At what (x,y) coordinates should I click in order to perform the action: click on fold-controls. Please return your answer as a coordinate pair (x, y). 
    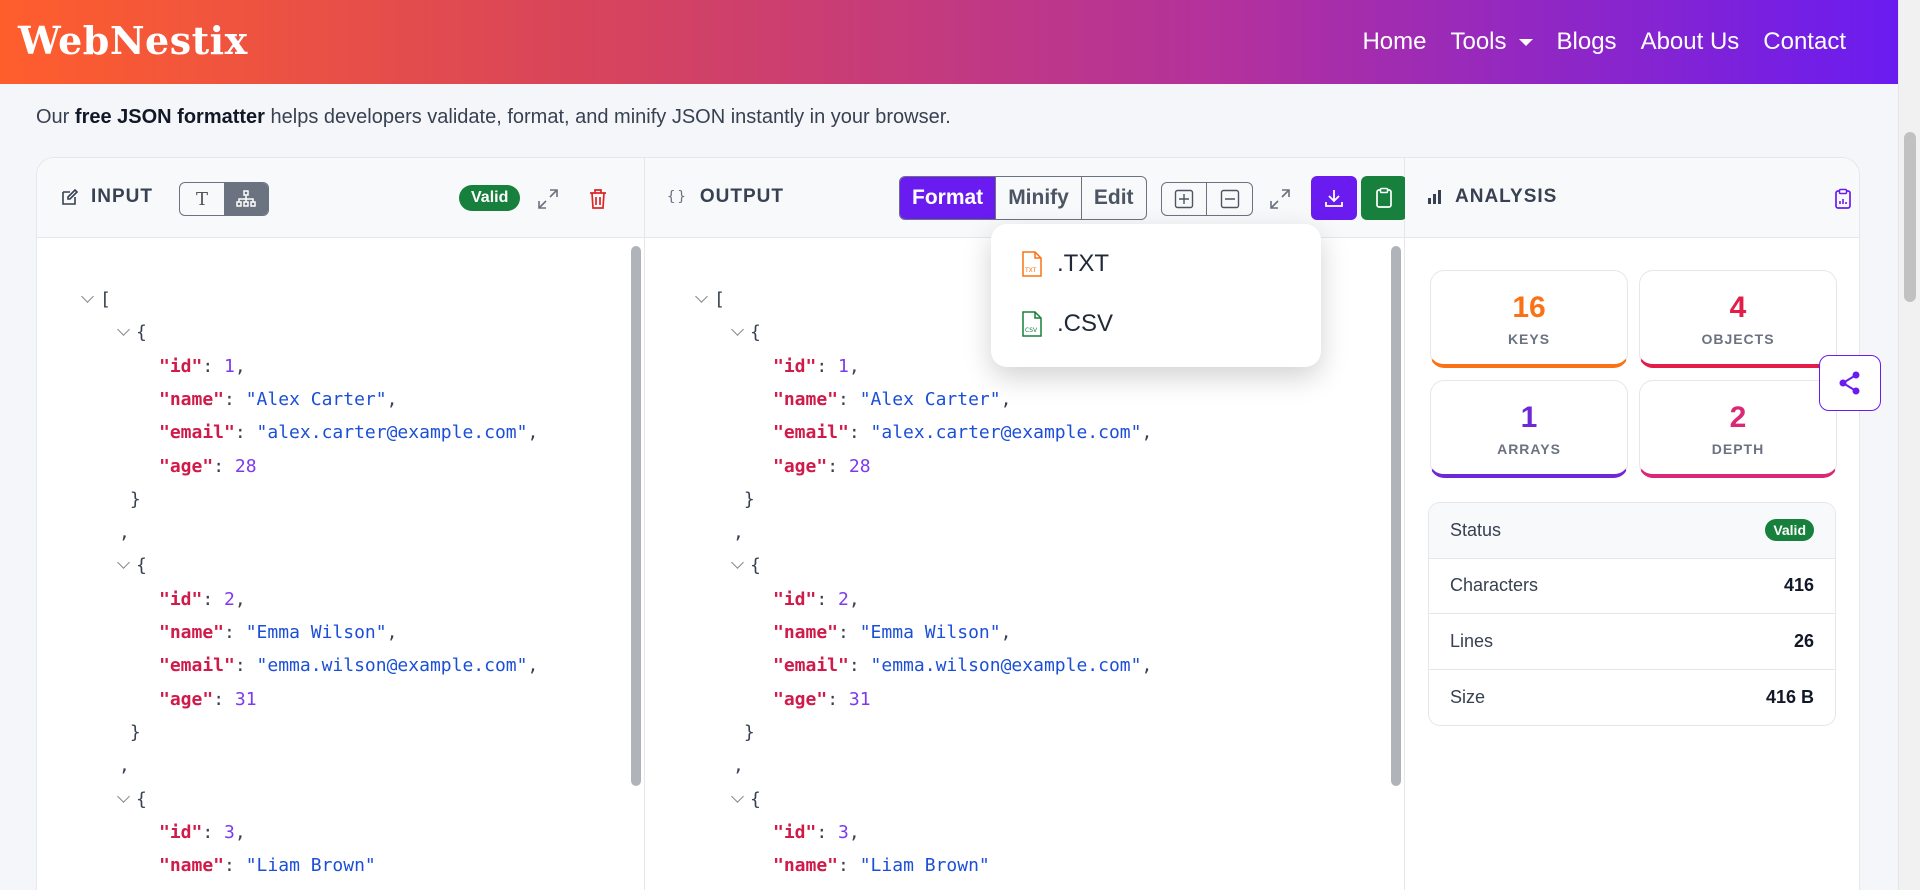
    Looking at the image, I should click on (1207, 199).